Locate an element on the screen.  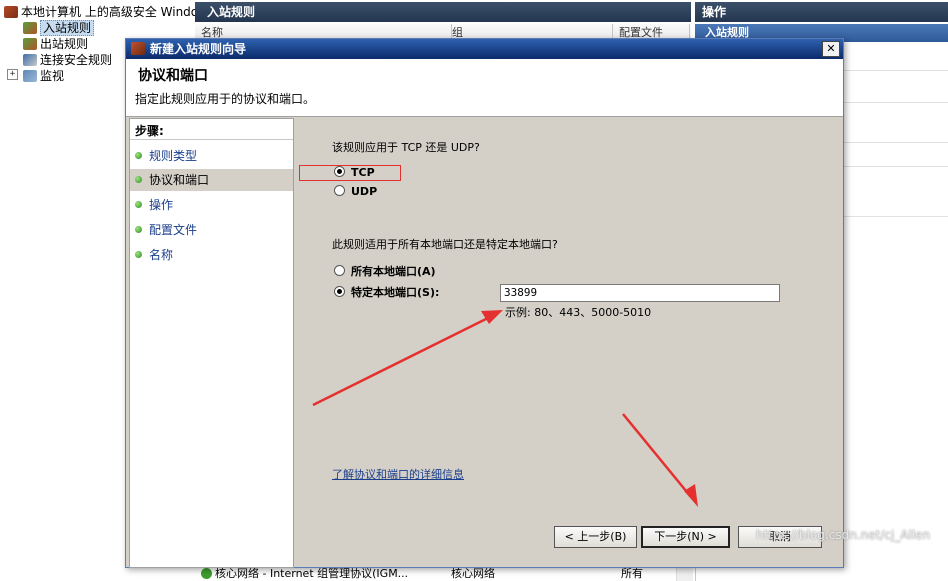
tree-item-outbound: 出站规则 is located at coordinates (55, 44).